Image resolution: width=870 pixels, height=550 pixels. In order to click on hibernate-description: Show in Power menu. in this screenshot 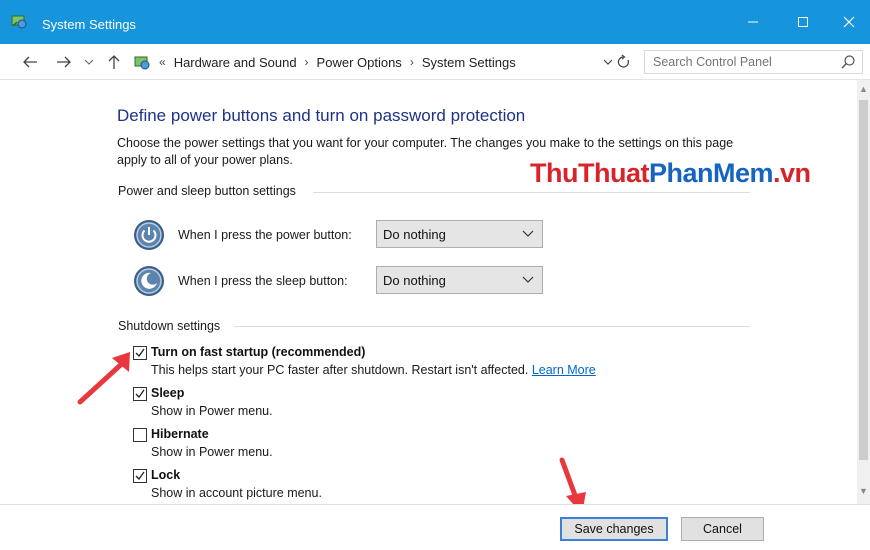, I will do `click(212, 452)`.